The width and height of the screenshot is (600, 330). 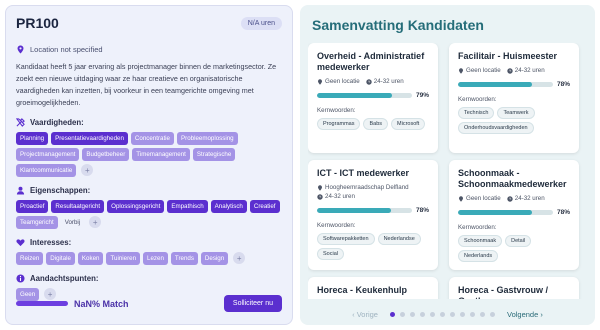 What do you see at coordinates (149, 303) in the screenshot?
I see `candidate-footer: NaN% Match Solliciteer nu` at bounding box center [149, 303].